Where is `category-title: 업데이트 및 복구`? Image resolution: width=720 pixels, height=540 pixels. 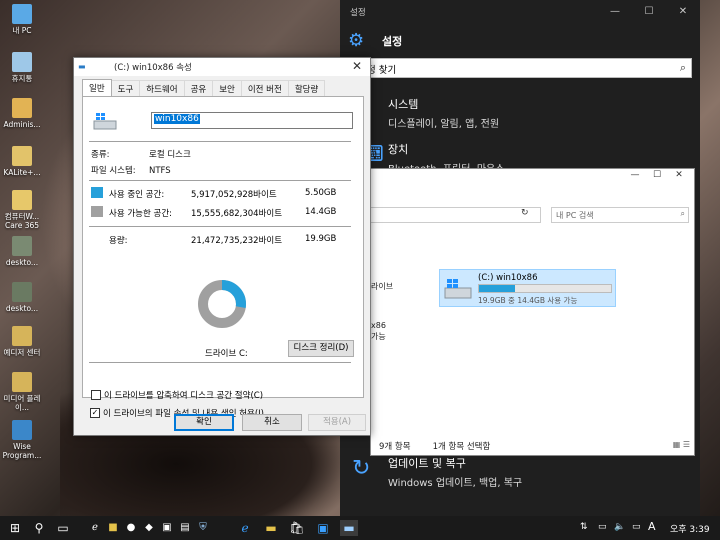
category-title: 업데이트 및 복구 is located at coordinates (427, 463).